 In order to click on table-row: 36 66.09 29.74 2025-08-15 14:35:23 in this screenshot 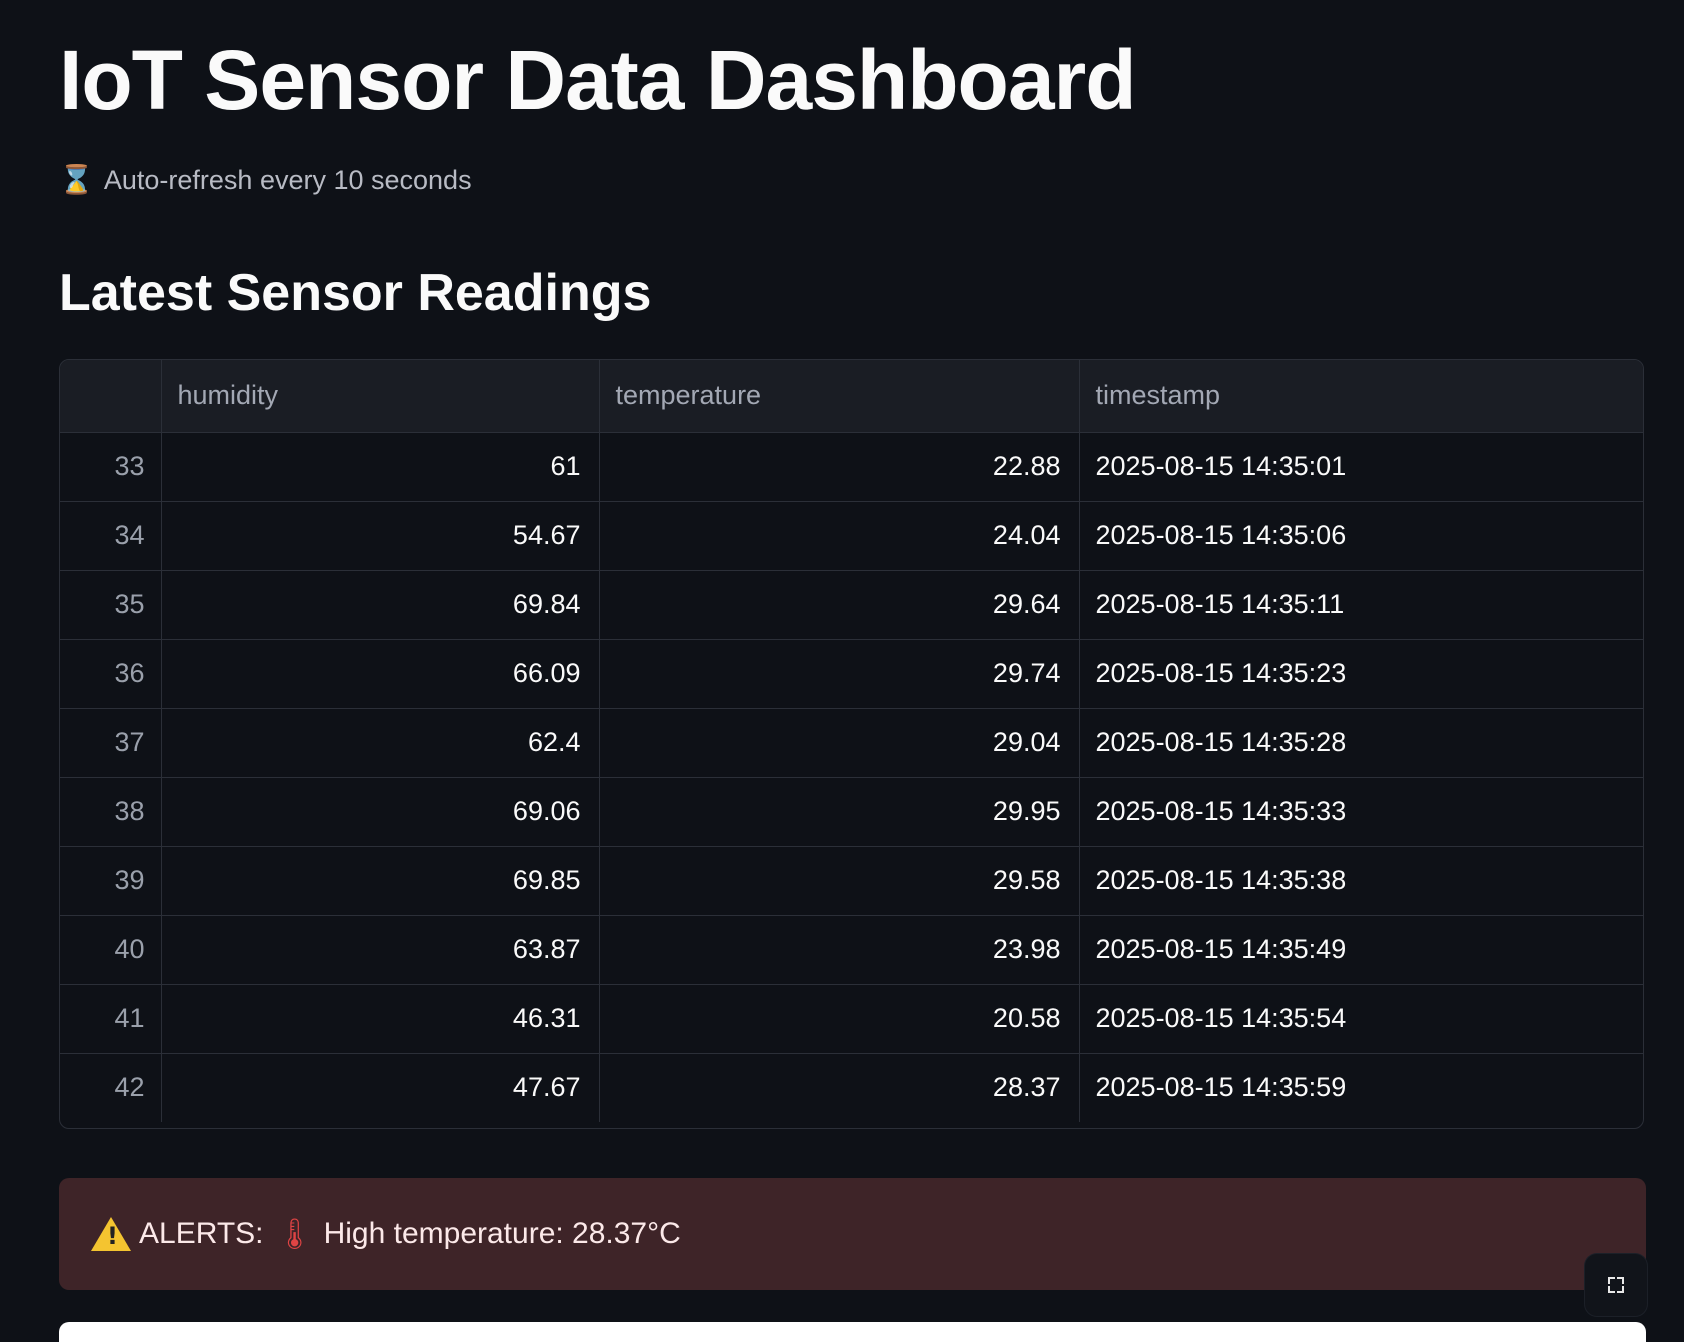, I will do `click(851, 674)`.